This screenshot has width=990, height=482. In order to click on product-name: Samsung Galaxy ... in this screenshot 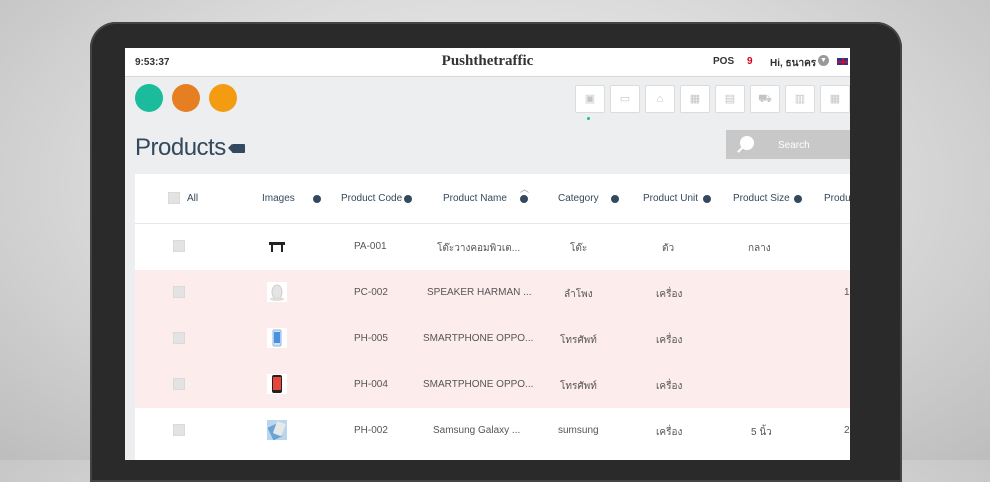, I will do `click(477, 430)`.